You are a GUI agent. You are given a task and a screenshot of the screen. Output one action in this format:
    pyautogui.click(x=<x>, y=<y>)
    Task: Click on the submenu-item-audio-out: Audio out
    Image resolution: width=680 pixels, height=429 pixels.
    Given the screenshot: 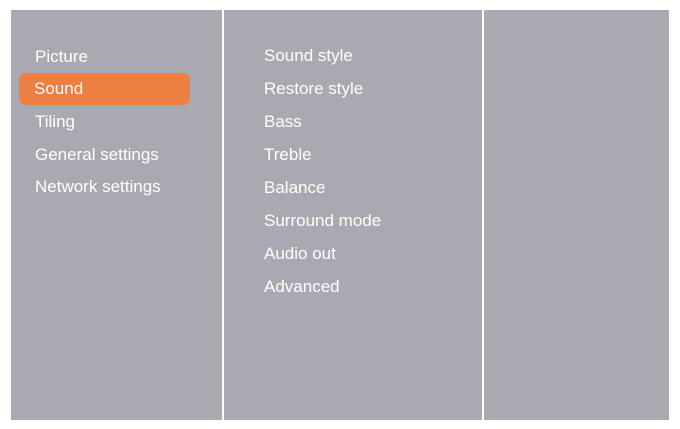 What is the action you would take?
    pyautogui.click(x=300, y=254)
    